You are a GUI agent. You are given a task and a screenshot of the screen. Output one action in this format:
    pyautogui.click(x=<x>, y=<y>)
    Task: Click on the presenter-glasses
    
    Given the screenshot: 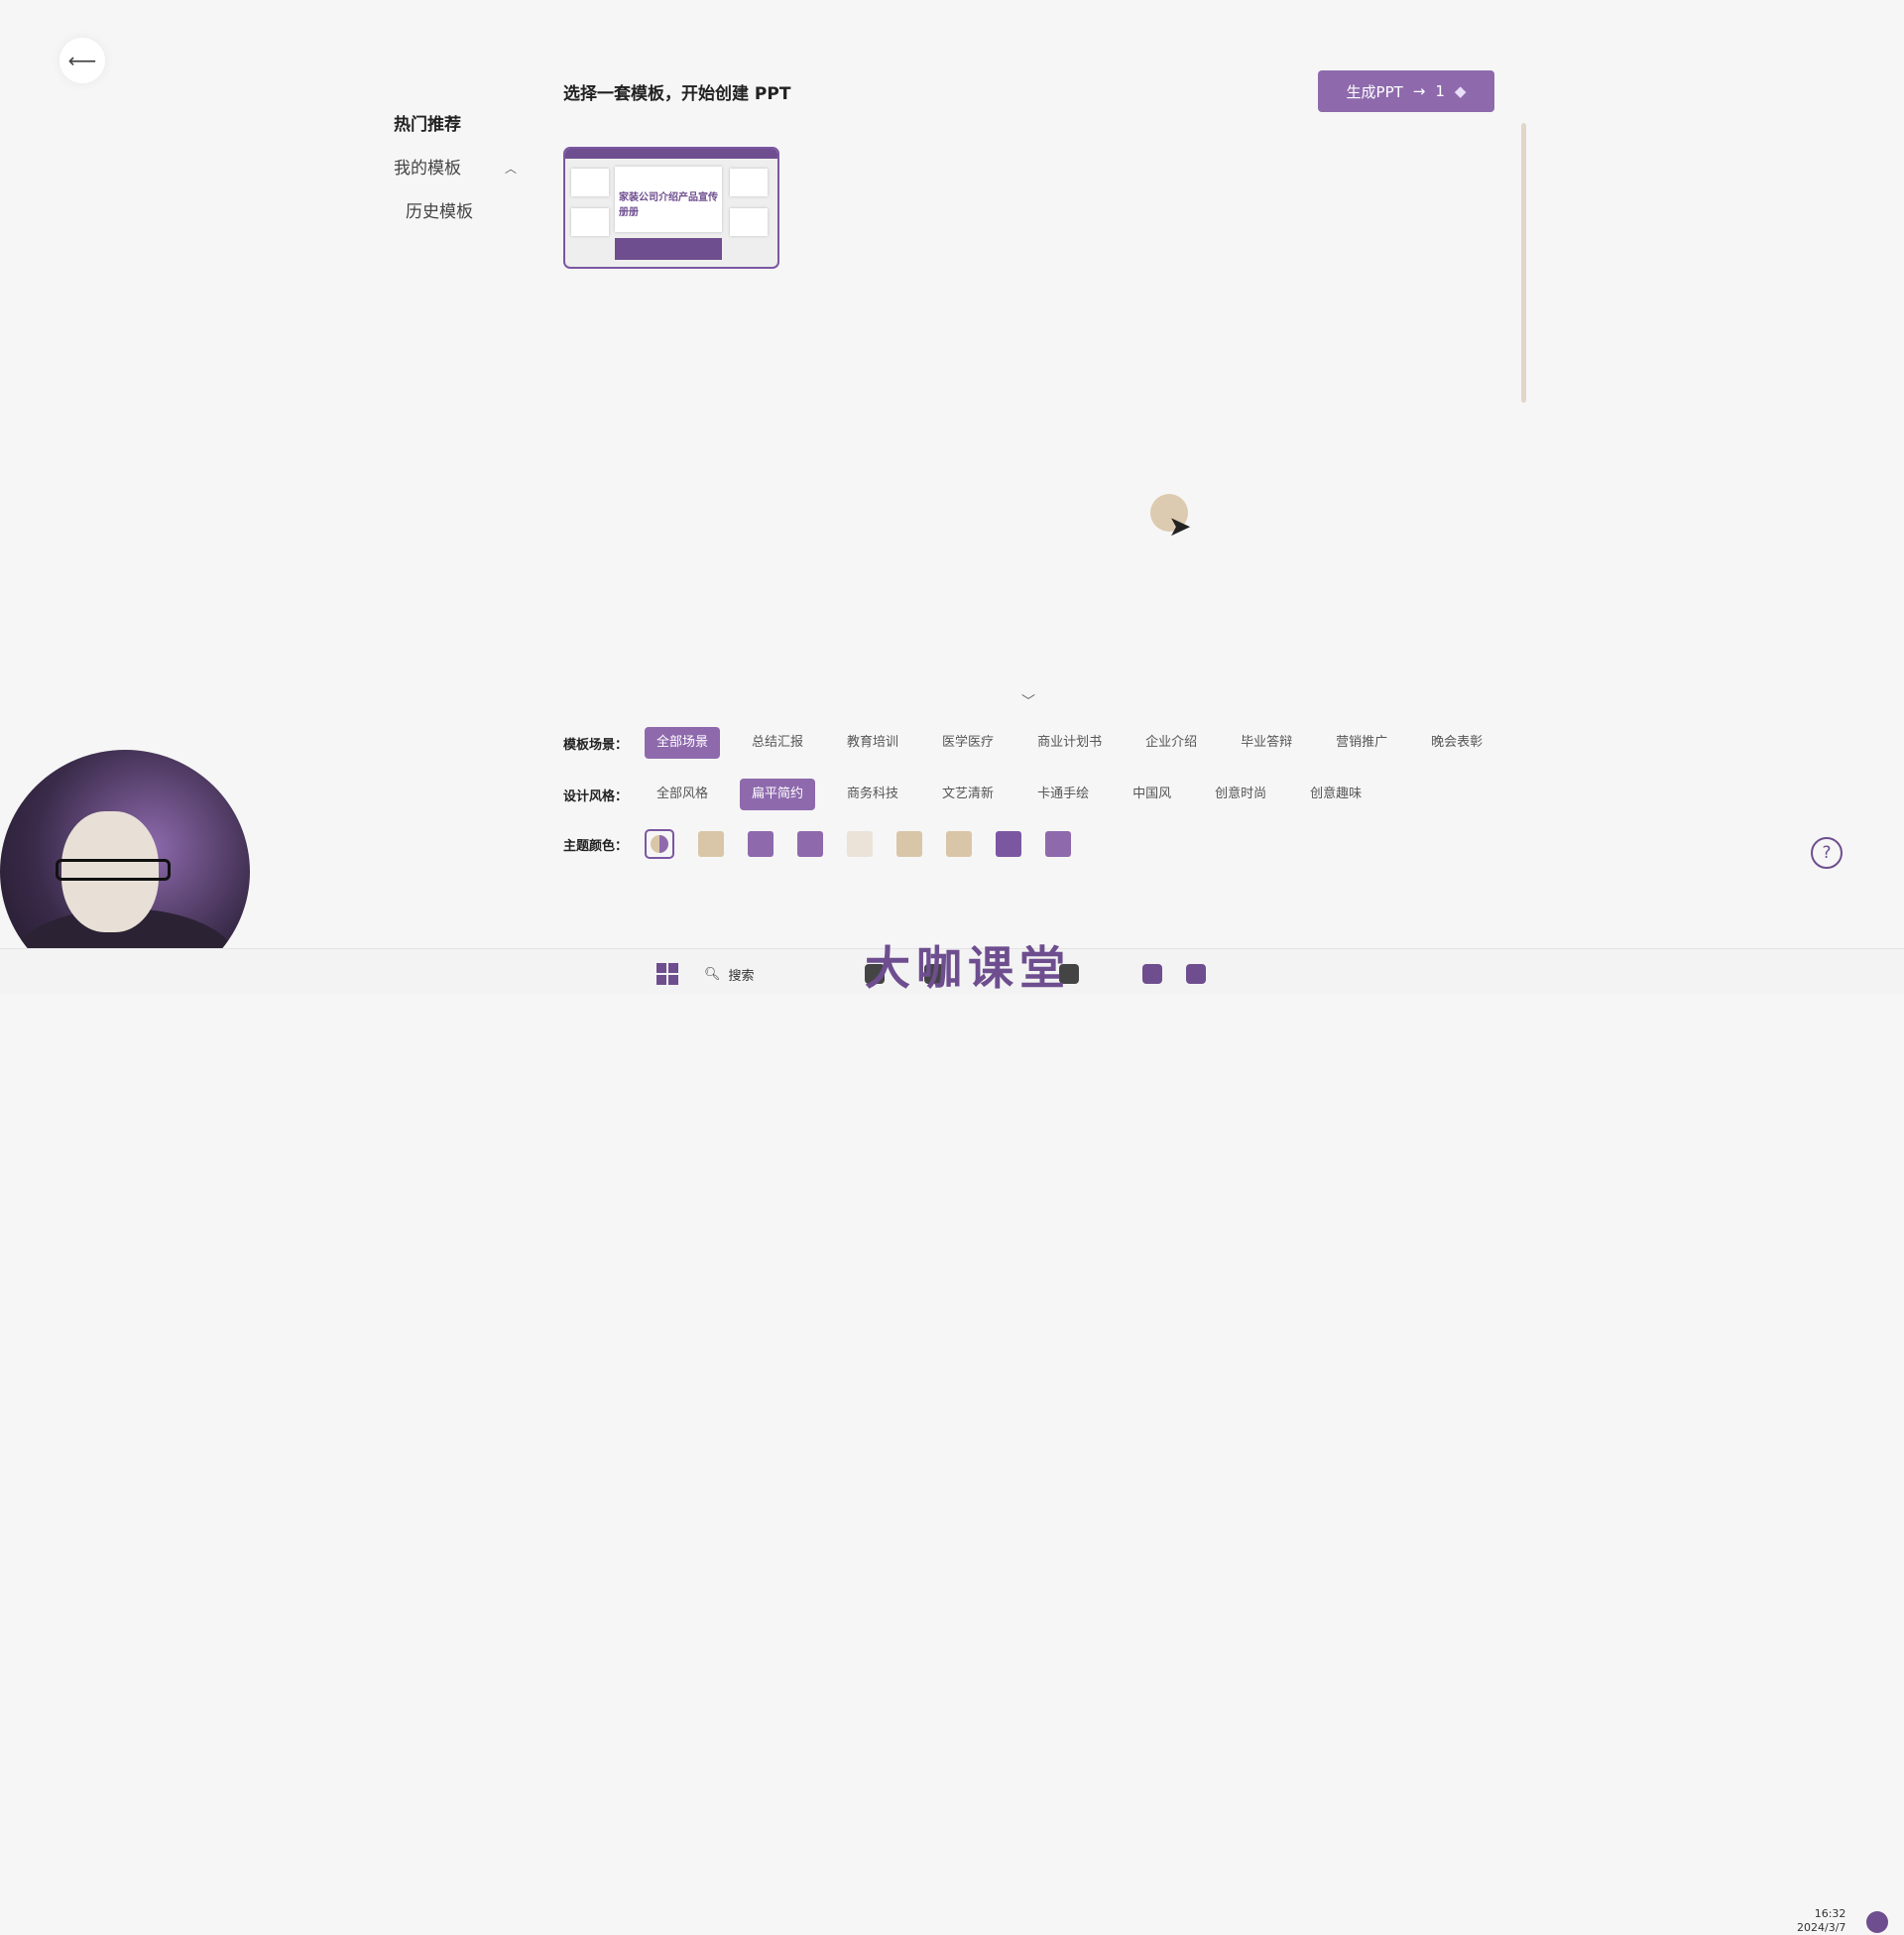 What is the action you would take?
    pyautogui.click(x=113, y=870)
    